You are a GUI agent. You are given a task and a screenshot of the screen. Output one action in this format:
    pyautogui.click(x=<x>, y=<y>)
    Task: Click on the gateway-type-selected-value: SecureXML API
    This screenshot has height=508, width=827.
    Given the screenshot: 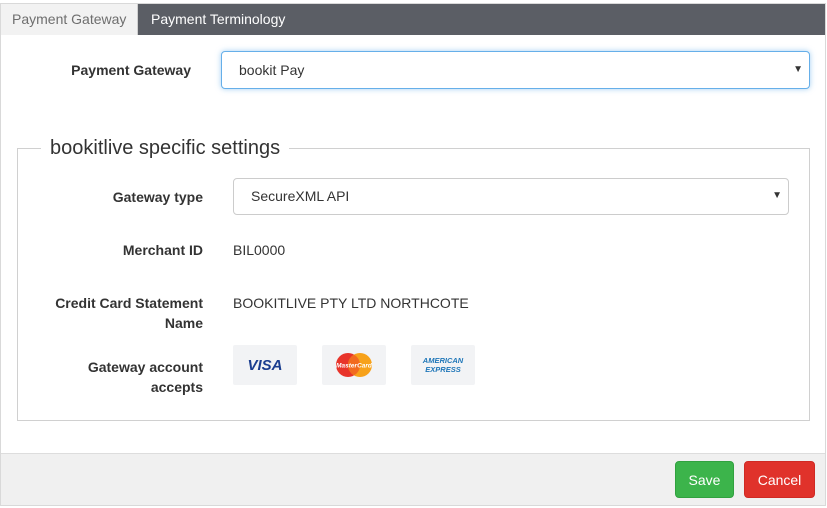 What is the action you would take?
    pyautogui.click(x=300, y=196)
    